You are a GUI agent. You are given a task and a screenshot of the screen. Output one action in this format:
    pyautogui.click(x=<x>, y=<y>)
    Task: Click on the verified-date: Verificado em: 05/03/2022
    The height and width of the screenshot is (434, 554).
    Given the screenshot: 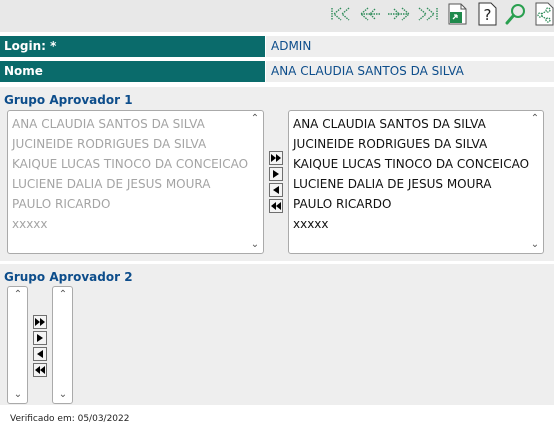 What is the action you would take?
    pyautogui.click(x=70, y=419)
    